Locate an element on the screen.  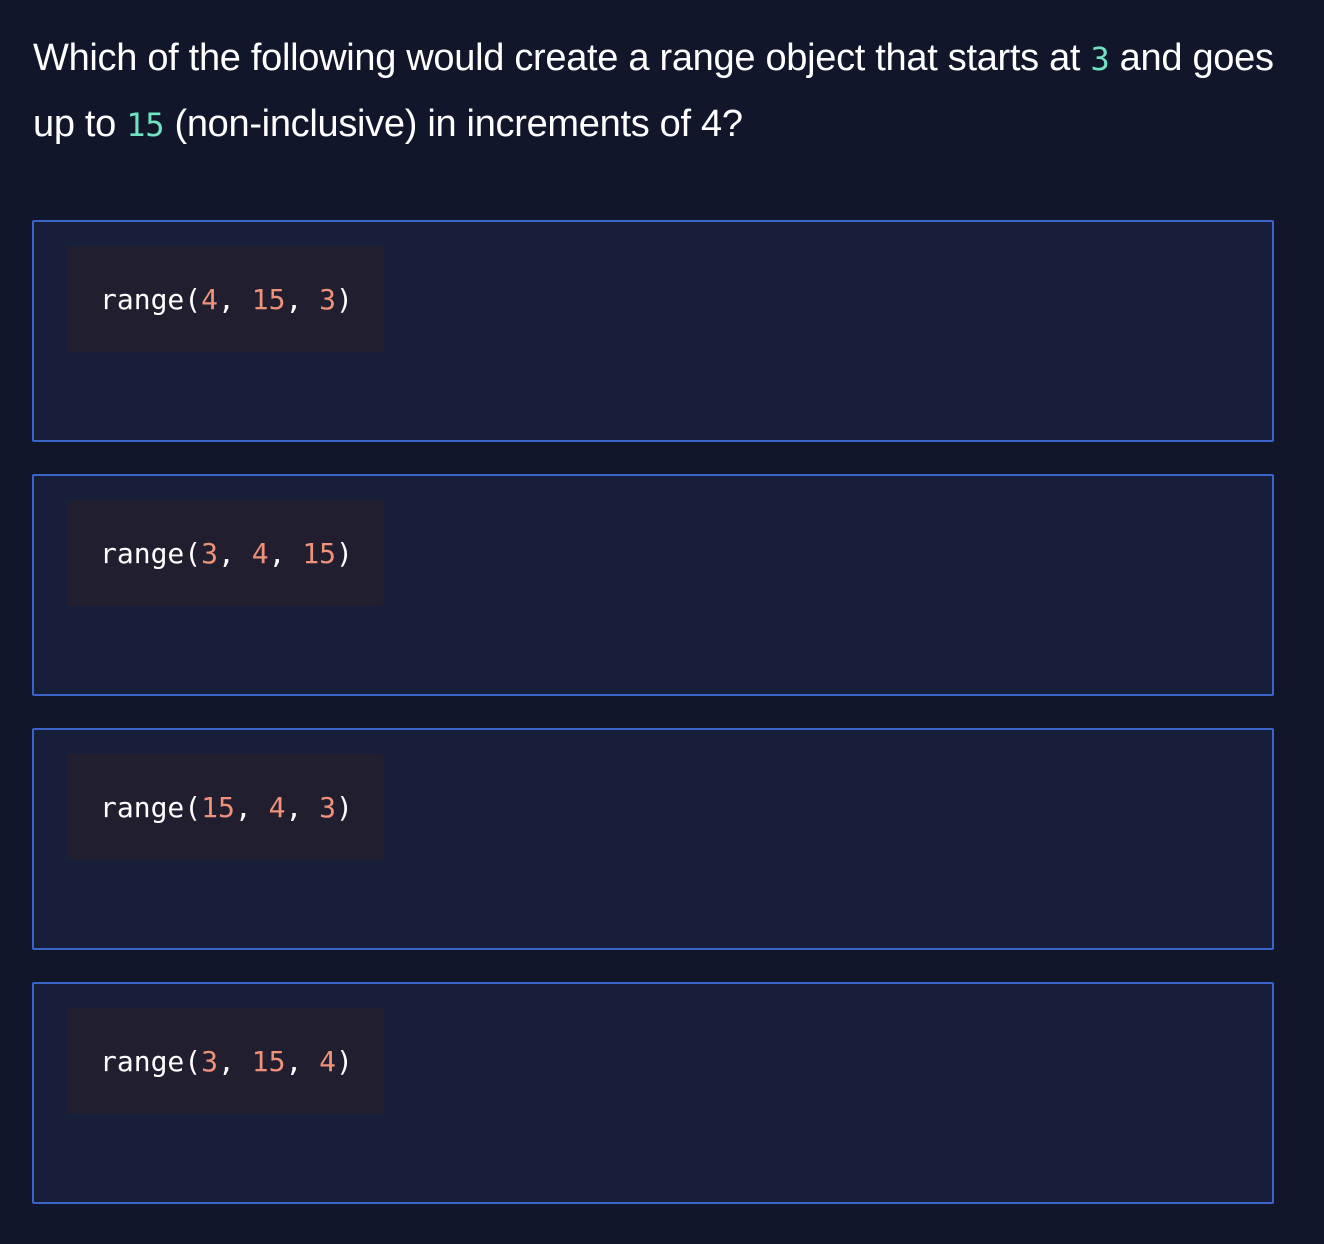
code-arg-1: 15 is located at coordinates (218, 807).